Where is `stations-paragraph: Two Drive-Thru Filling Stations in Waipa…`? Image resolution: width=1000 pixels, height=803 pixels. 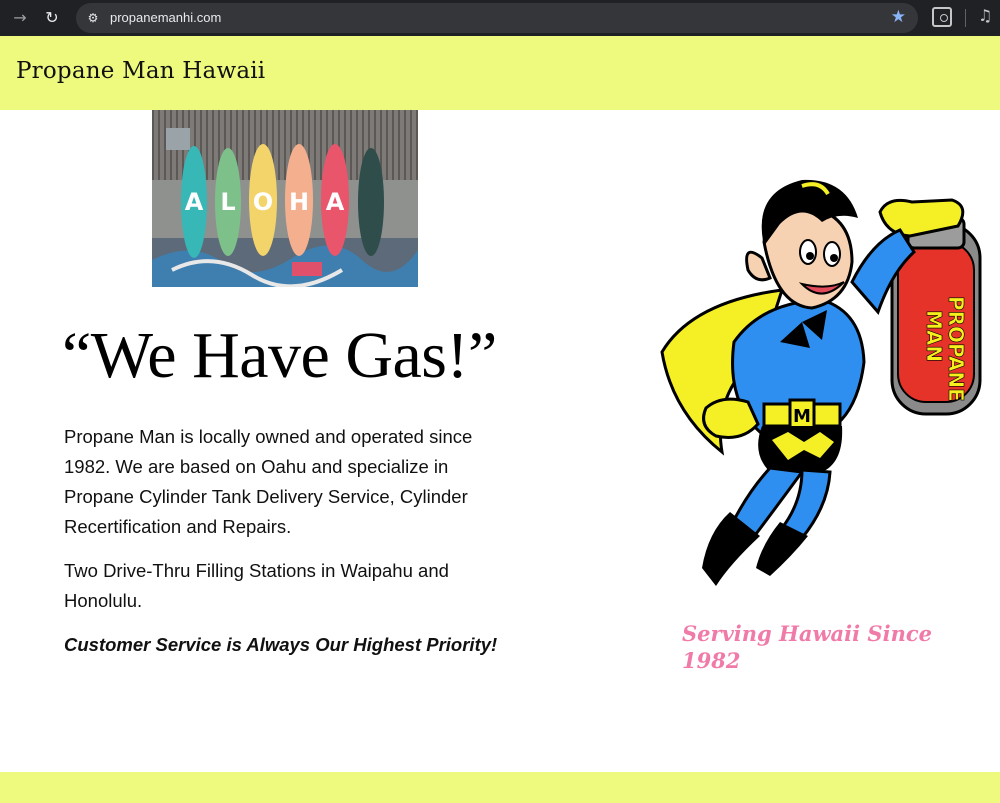
stations-paragraph: Two Drive-Thru Filling Stations in Waipa… is located at coordinates (256, 585).